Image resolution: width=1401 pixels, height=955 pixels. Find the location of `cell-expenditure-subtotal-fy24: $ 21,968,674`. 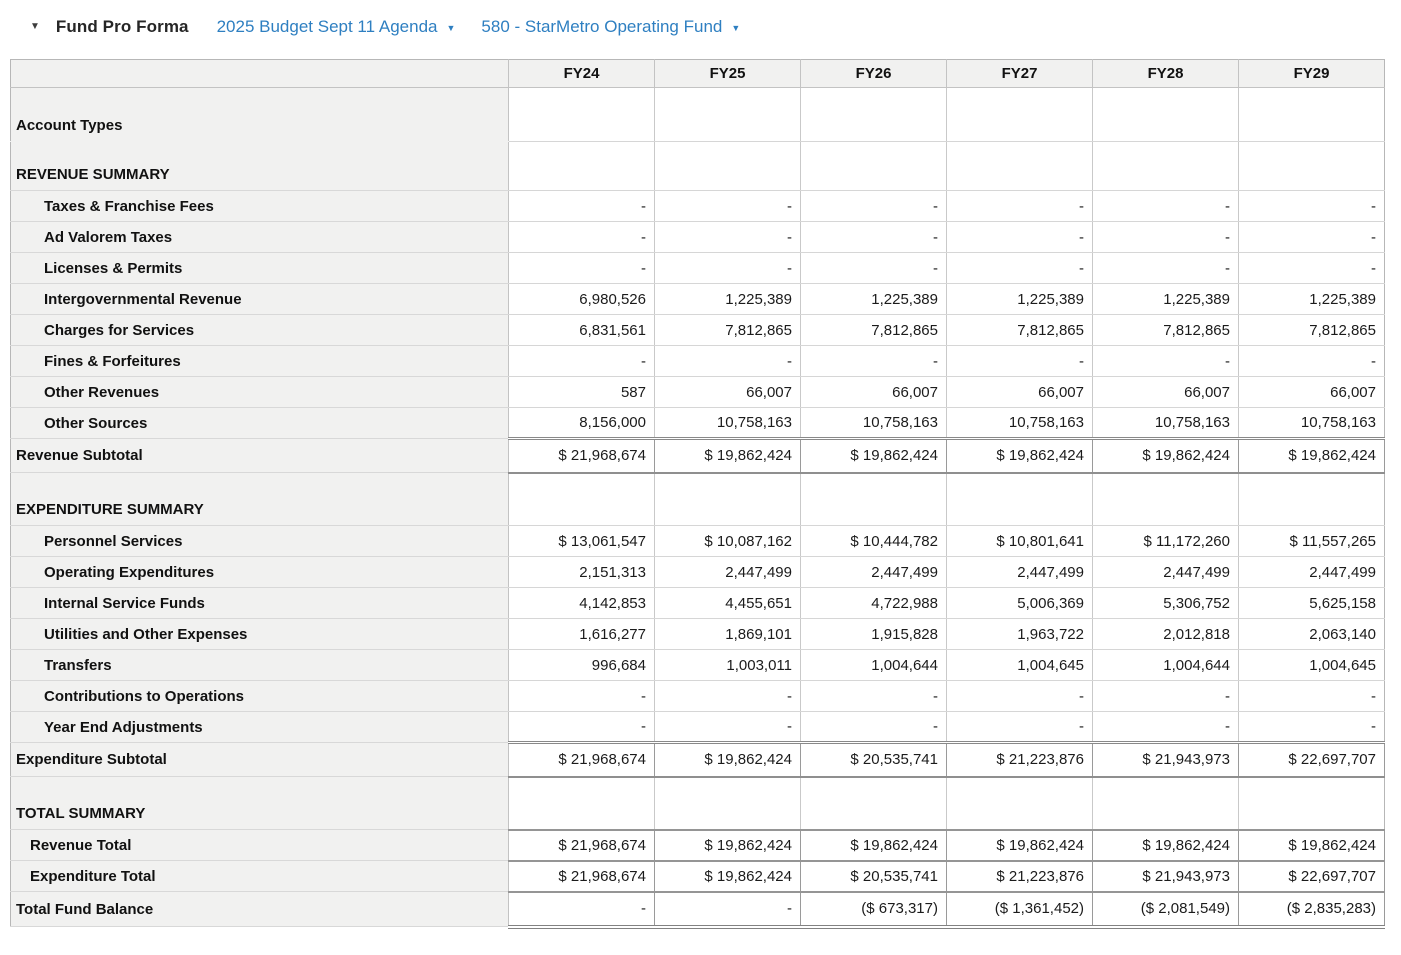

cell-expenditure-subtotal-fy24: $ 21,968,674 is located at coordinates (581, 759).